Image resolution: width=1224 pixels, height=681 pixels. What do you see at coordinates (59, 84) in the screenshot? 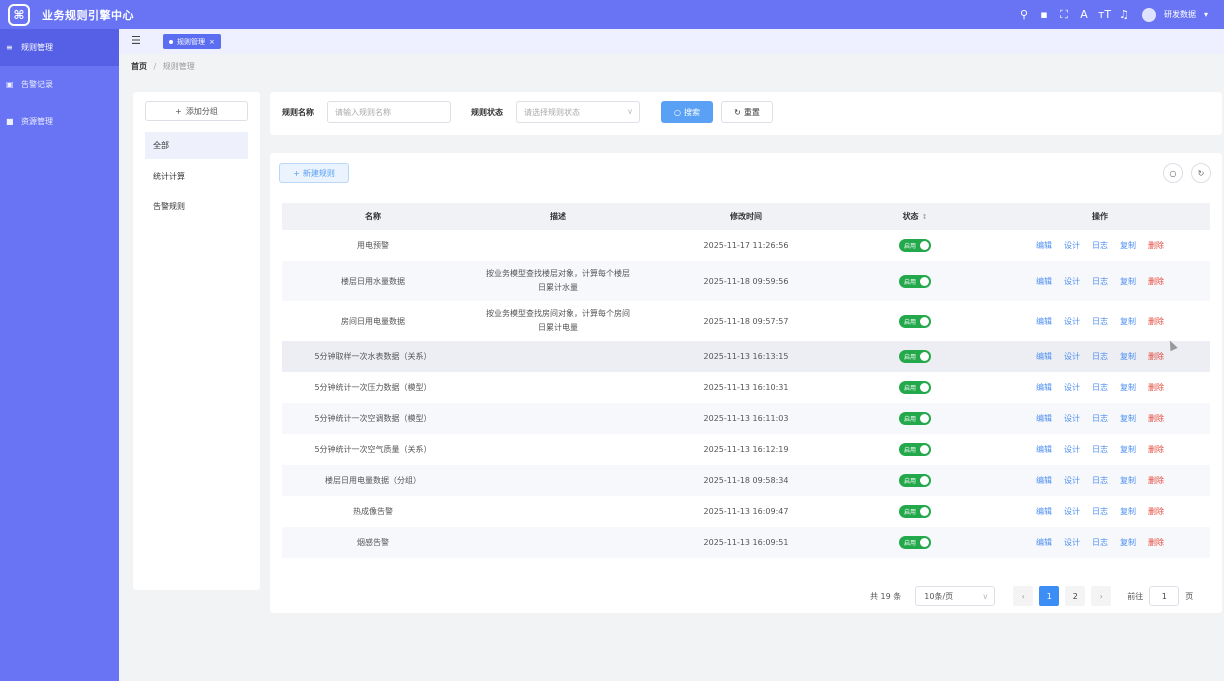
I see `sidebar-item-alarm-records: ▣ 告警记录` at bounding box center [59, 84].